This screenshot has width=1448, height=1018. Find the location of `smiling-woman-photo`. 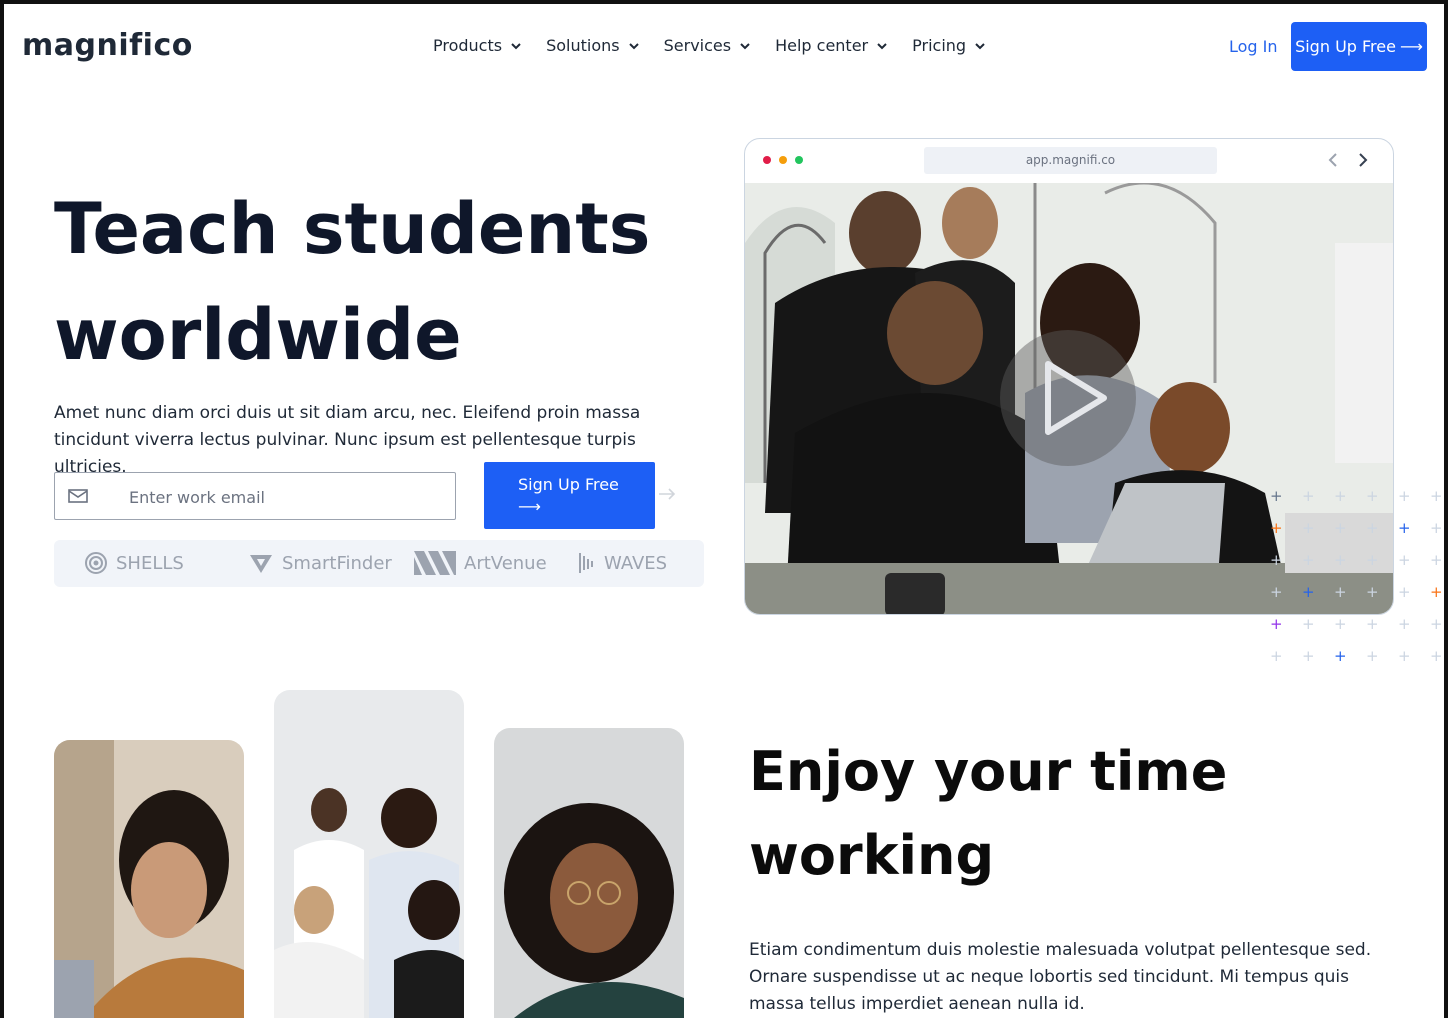

smiling-woman-photo is located at coordinates (589, 873).